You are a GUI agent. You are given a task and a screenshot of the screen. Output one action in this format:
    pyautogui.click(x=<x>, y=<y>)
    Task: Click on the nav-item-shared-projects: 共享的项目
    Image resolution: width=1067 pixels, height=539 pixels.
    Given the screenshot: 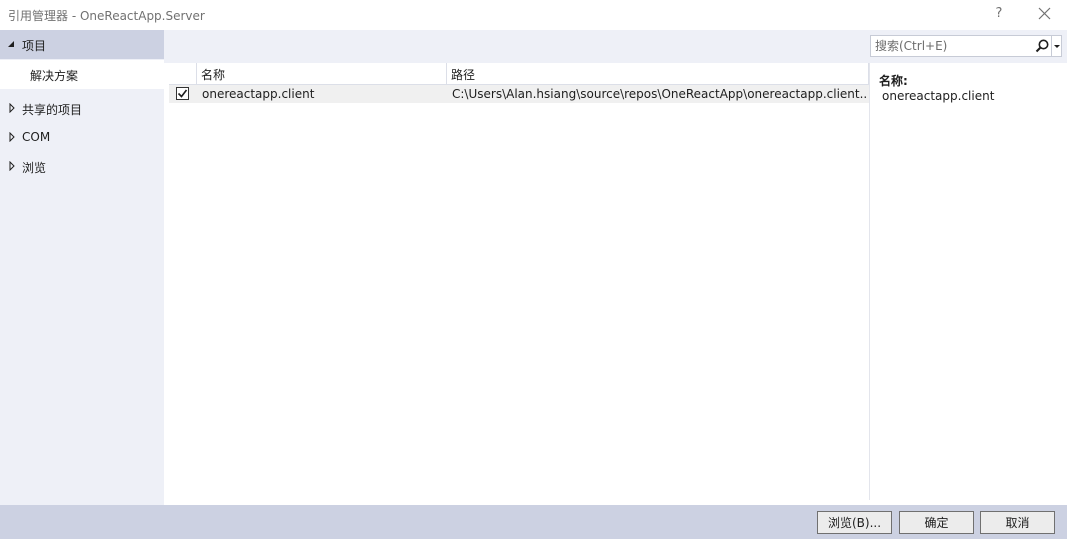 What is the action you would take?
    pyautogui.click(x=82, y=108)
    